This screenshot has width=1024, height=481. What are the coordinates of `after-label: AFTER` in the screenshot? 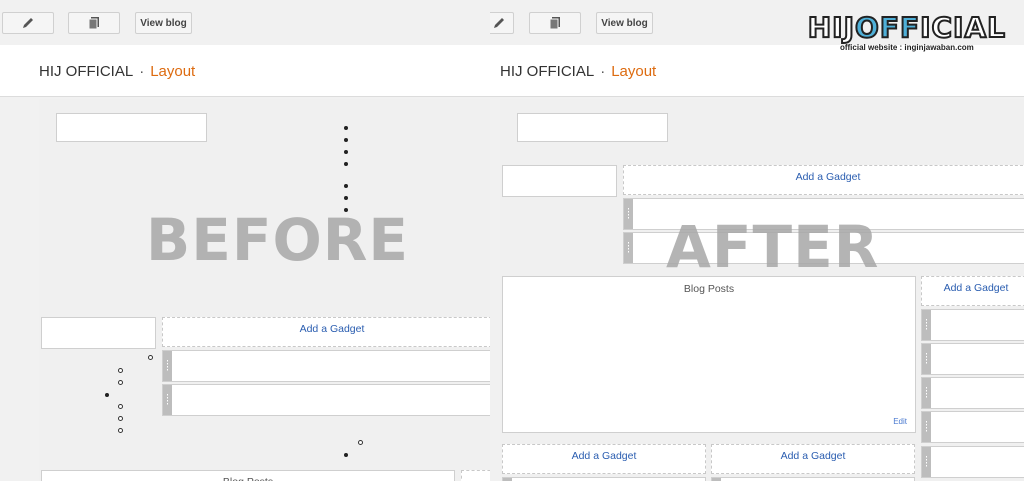 It's located at (773, 247).